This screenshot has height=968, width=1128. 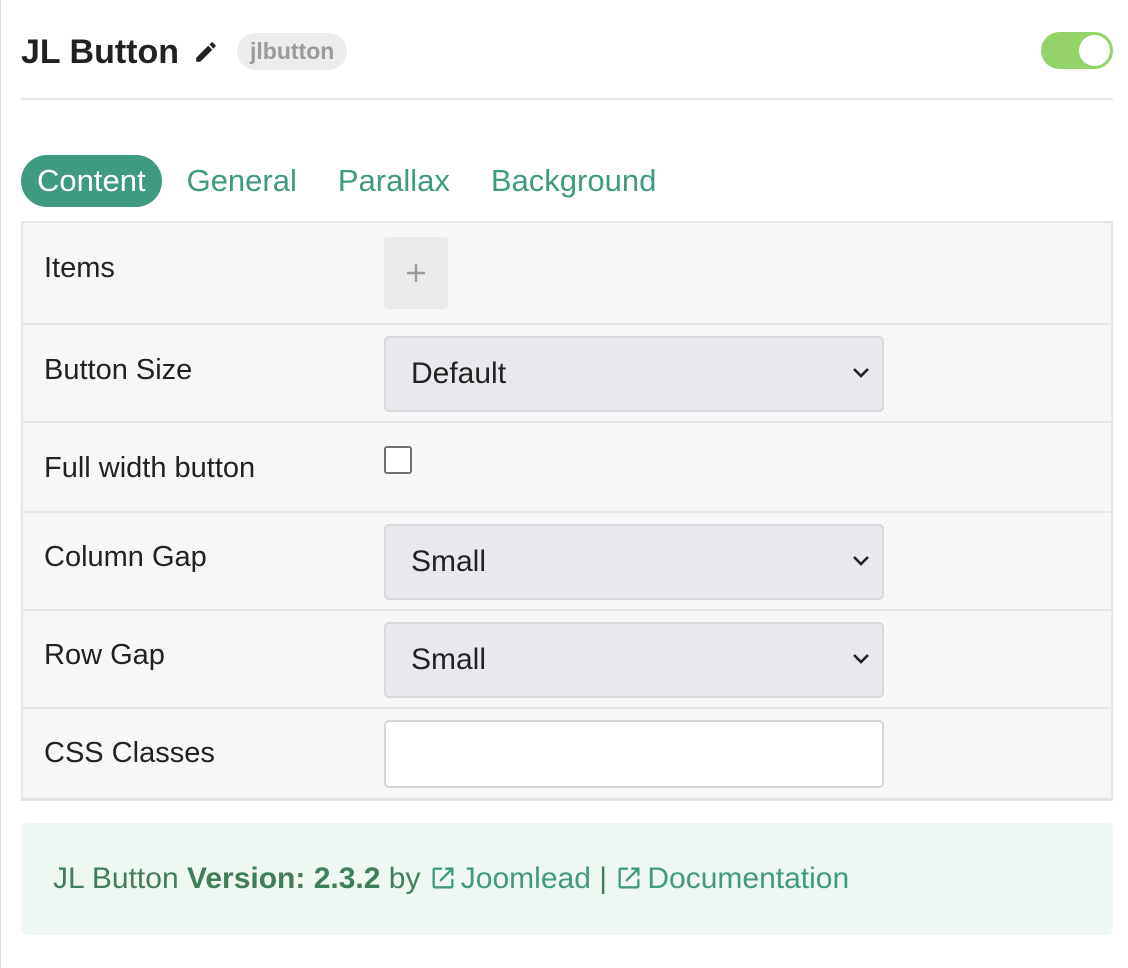 What do you see at coordinates (206, 52) in the screenshot?
I see `pencil-icon` at bounding box center [206, 52].